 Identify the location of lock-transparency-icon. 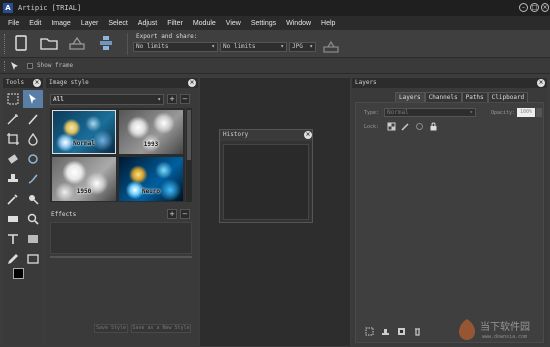
(391, 126).